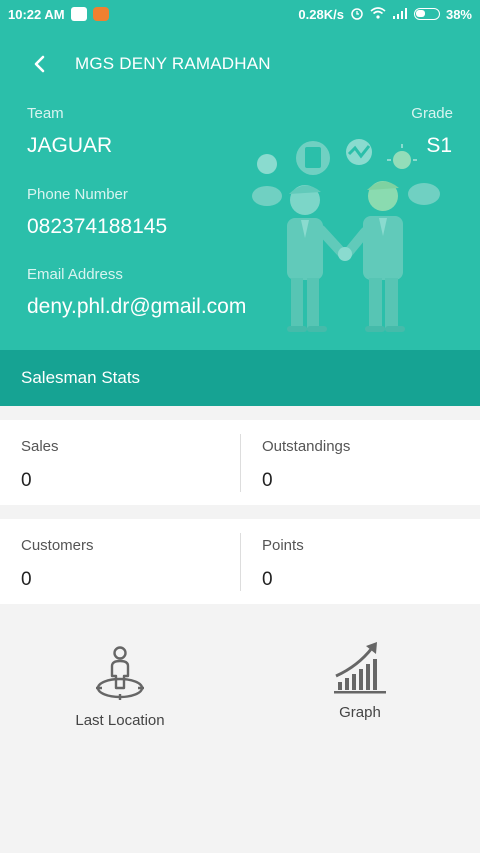 Image resolution: width=480 pixels, height=853 pixels. I want to click on stat-points: Points 0, so click(360, 561).